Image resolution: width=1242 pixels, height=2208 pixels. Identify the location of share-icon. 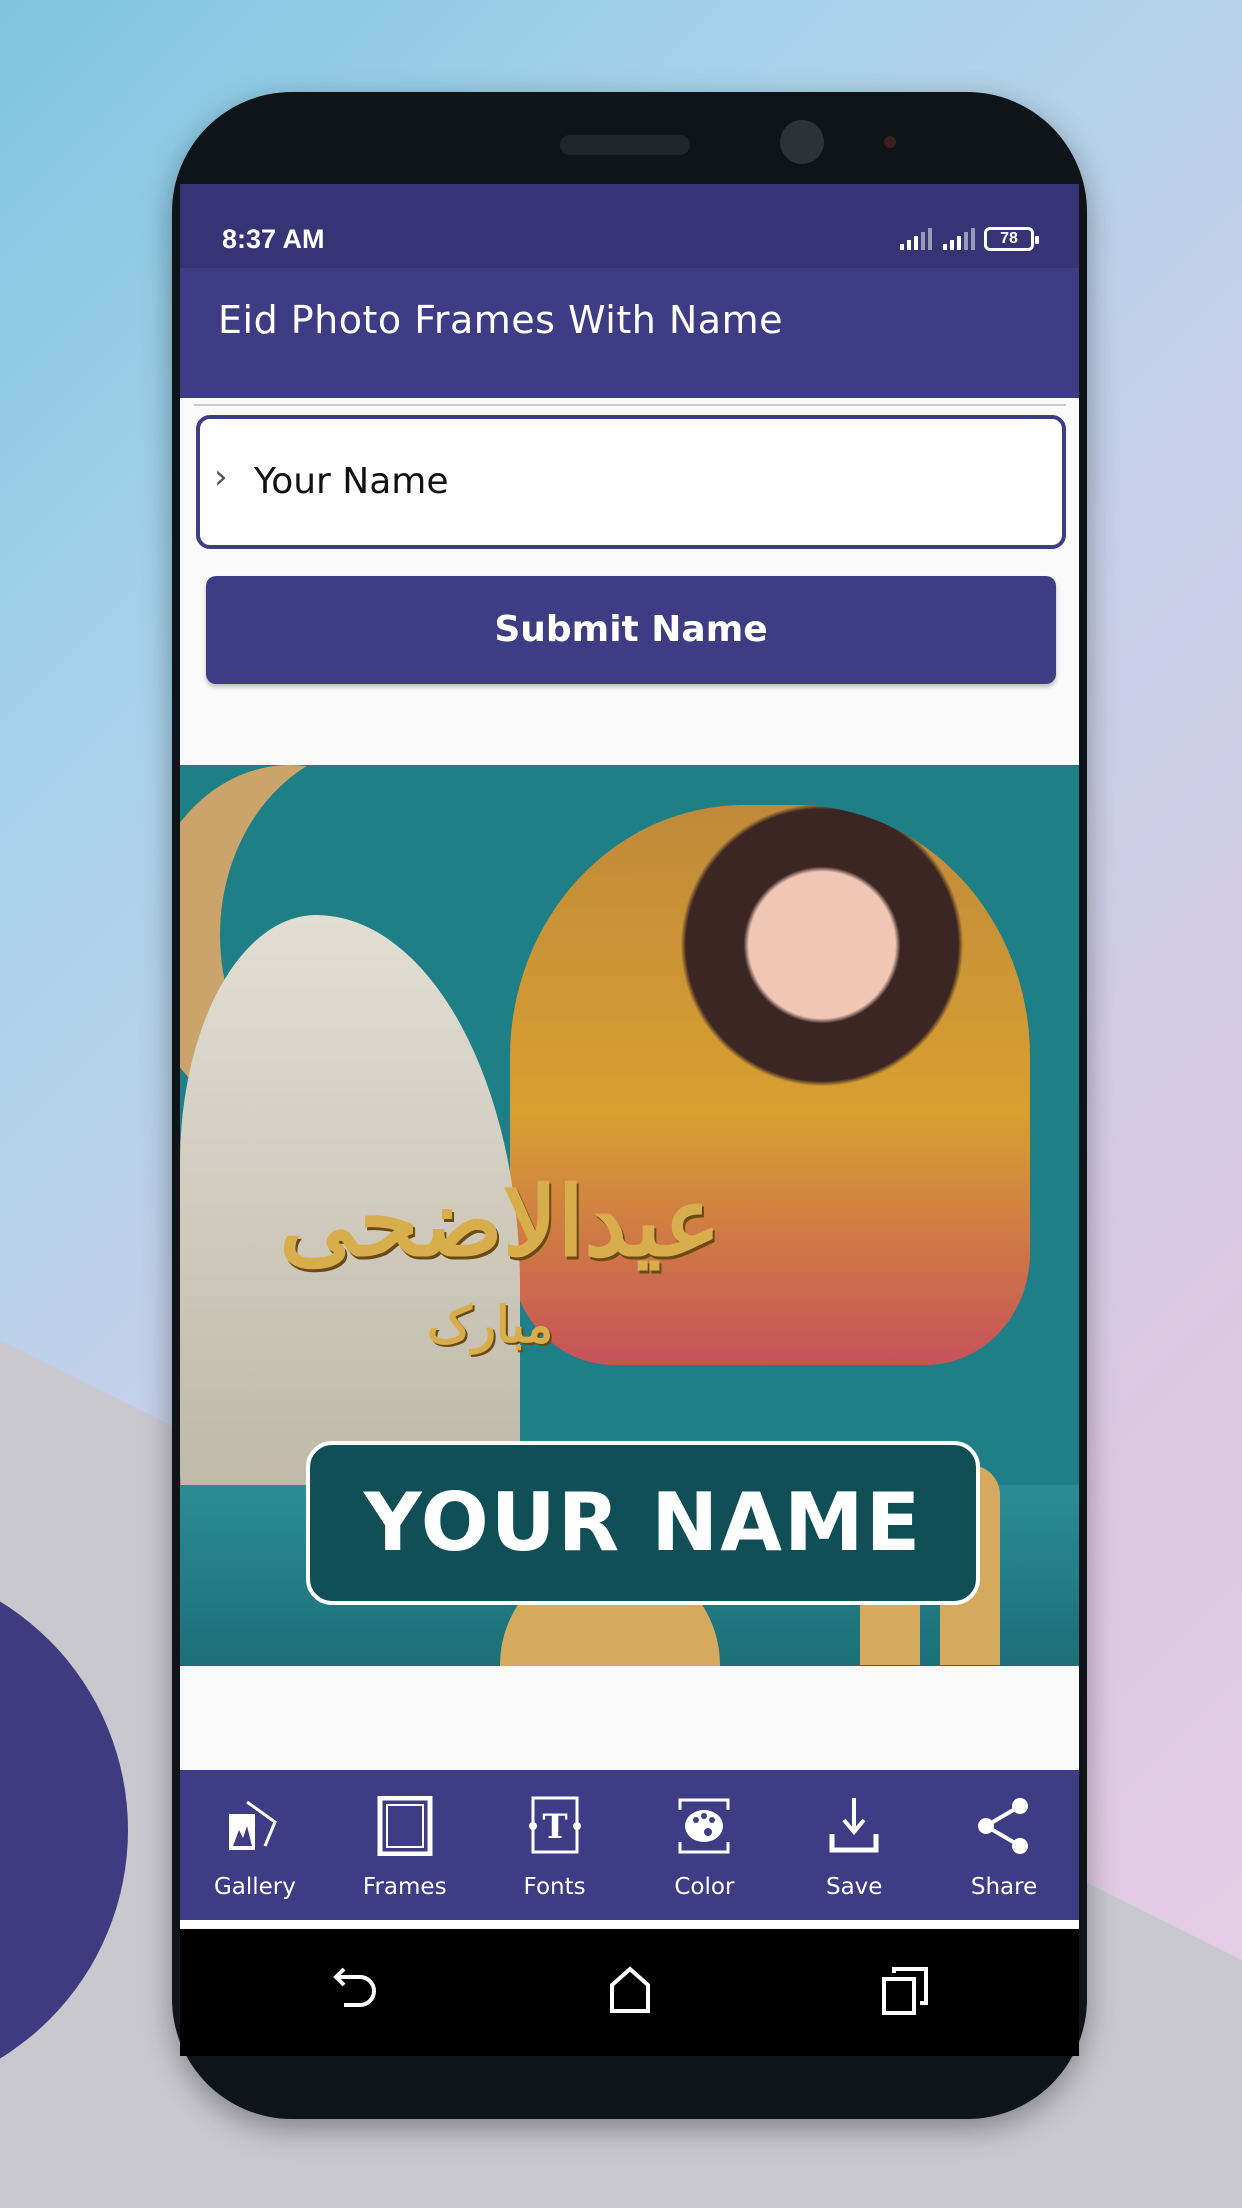
(1003, 1826).